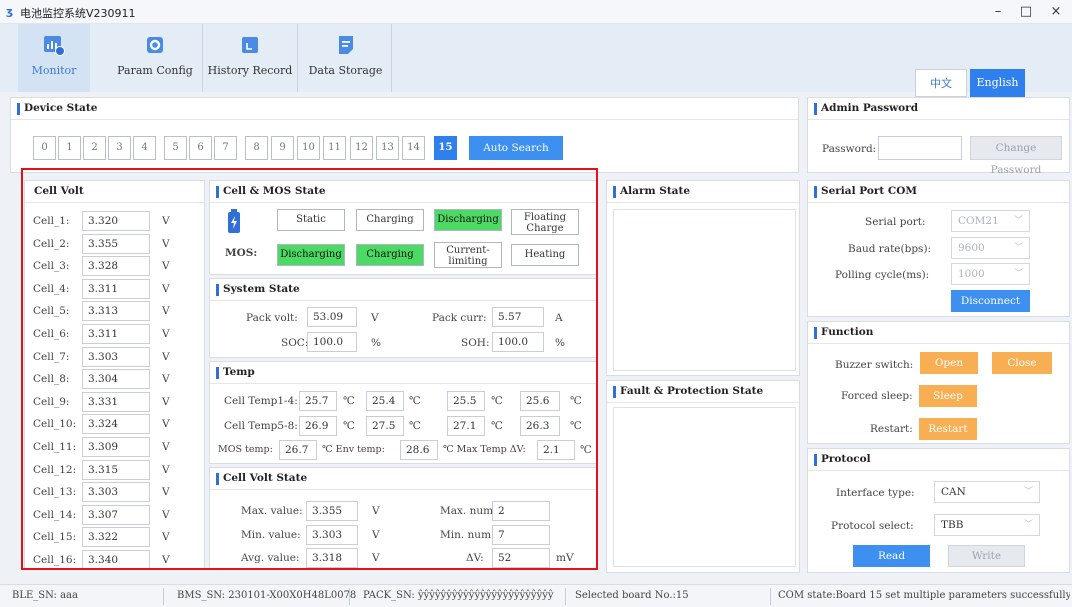 The width and height of the screenshot is (1072, 607). What do you see at coordinates (990, 301) in the screenshot?
I see `disconnect-button: Disconnect` at bounding box center [990, 301].